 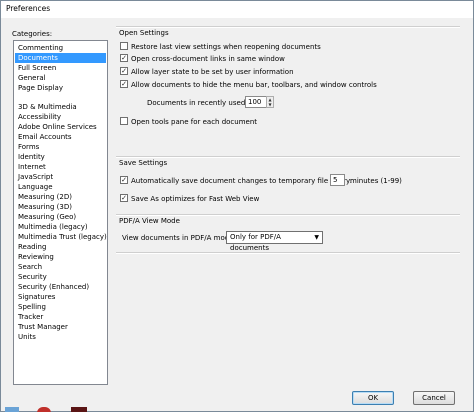 I want to click on category-item: Adobe Online Services, so click(x=60, y=127).